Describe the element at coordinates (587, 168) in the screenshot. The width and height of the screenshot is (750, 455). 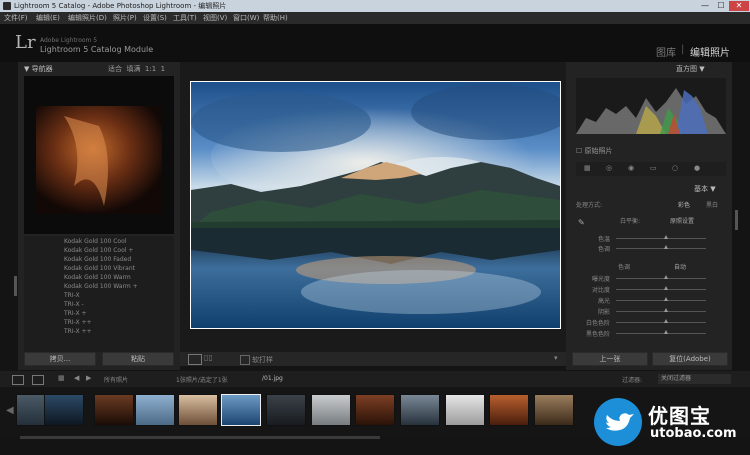
I see `crop-tool-icon: ▦` at that location.